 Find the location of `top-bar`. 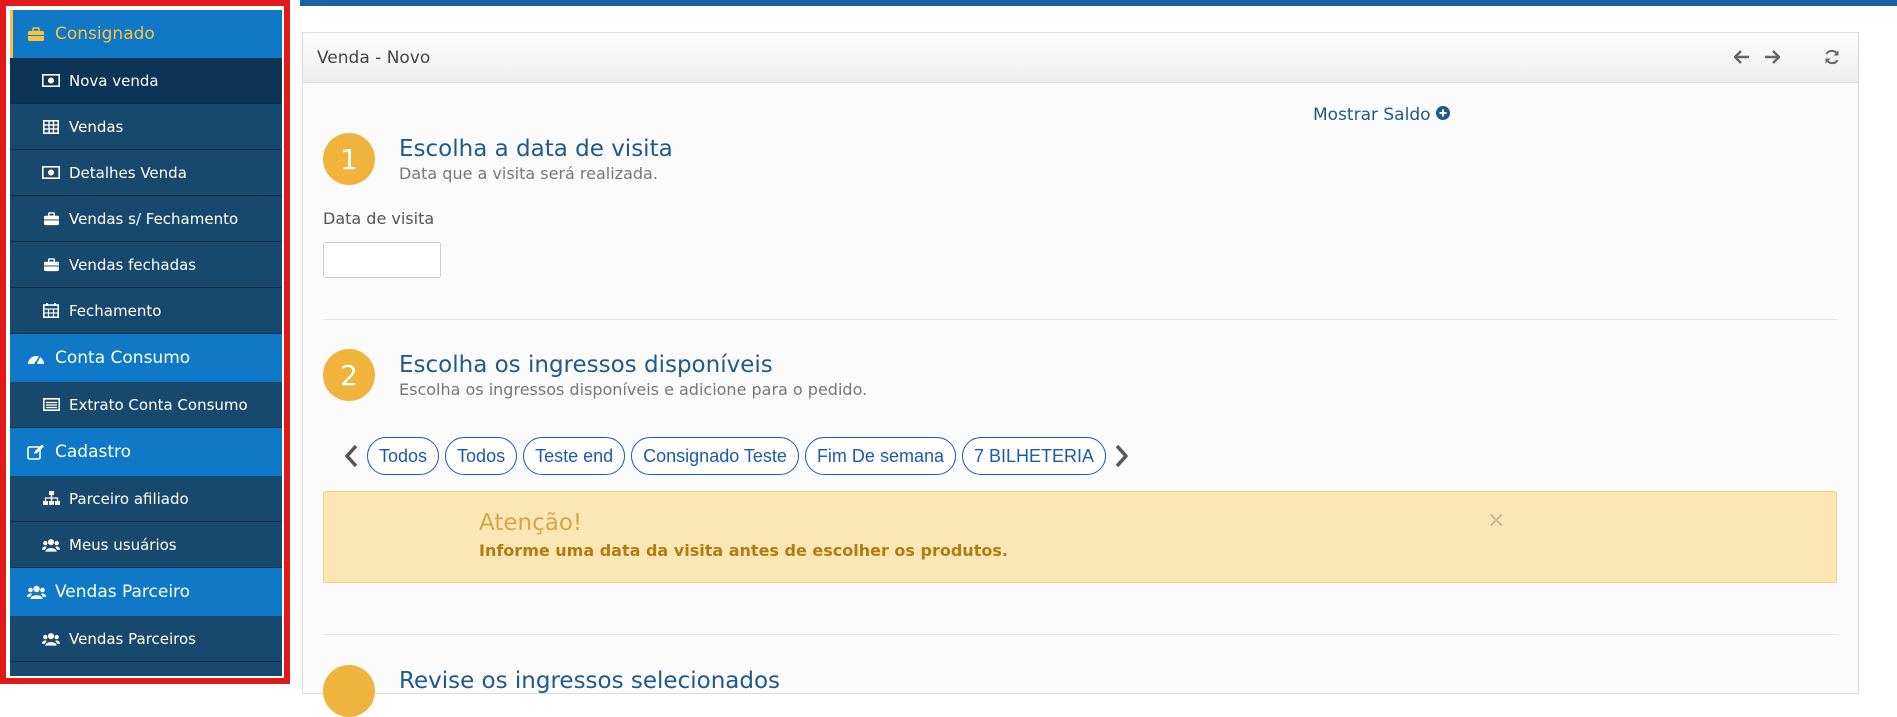

top-bar is located at coordinates (1098, 3).